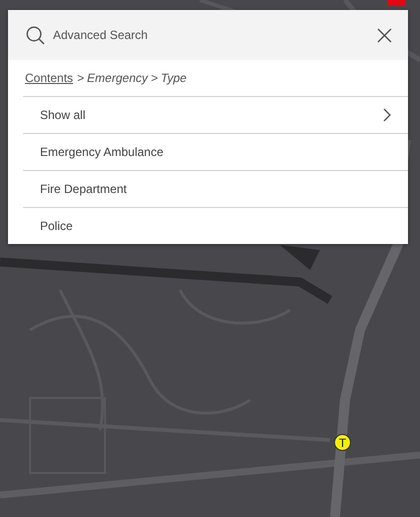  What do you see at coordinates (49, 78) in the screenshot?
I see `breadcrumb-link: Contents` at bounding box center [49, 78].